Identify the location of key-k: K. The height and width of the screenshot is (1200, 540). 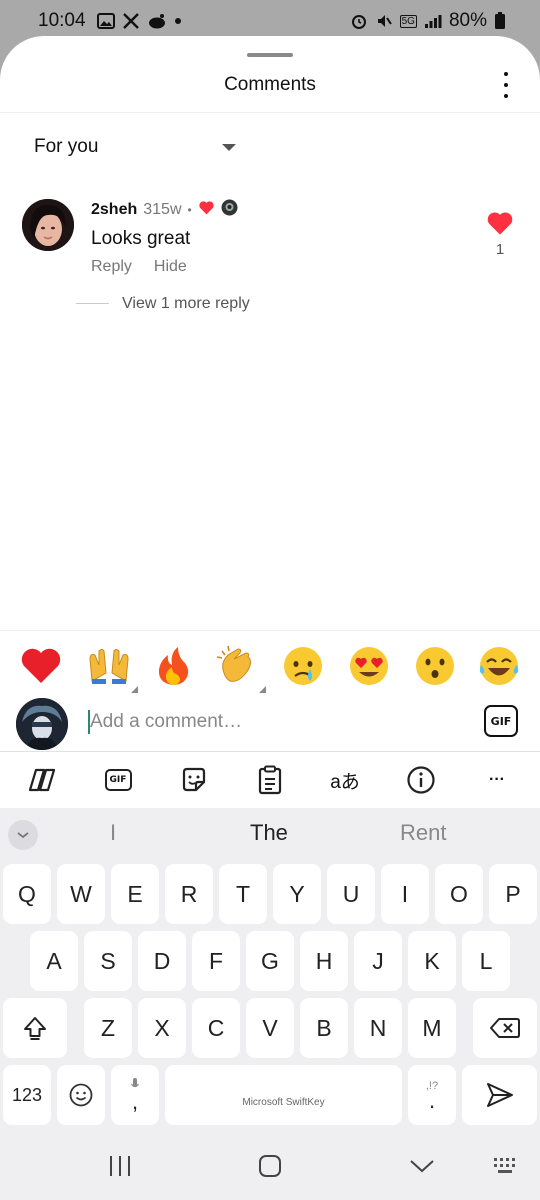
(432, 961).